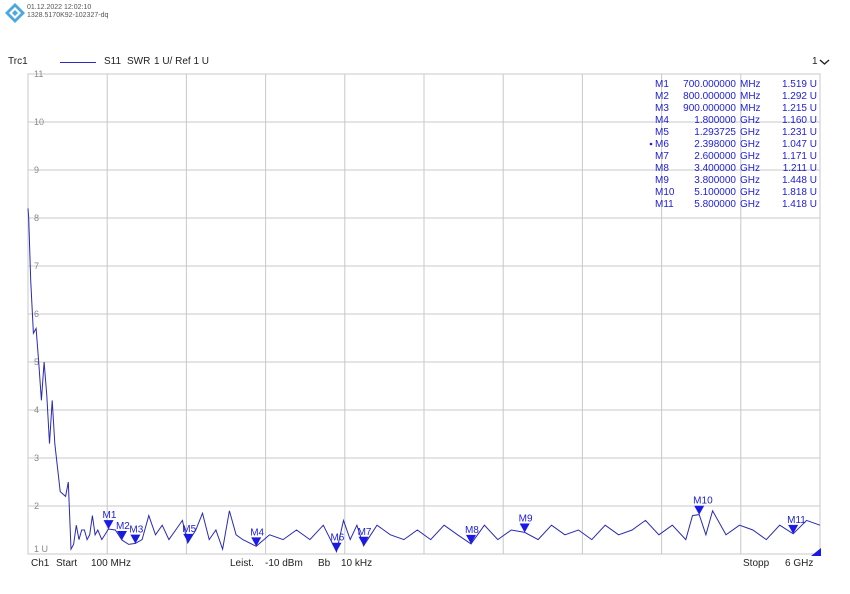 Image resolution: width=850 pixels, height=594 pixels. Describe the element at coordinates (189, 529) in the screenshot. I see `marker-label: M5` at that location.